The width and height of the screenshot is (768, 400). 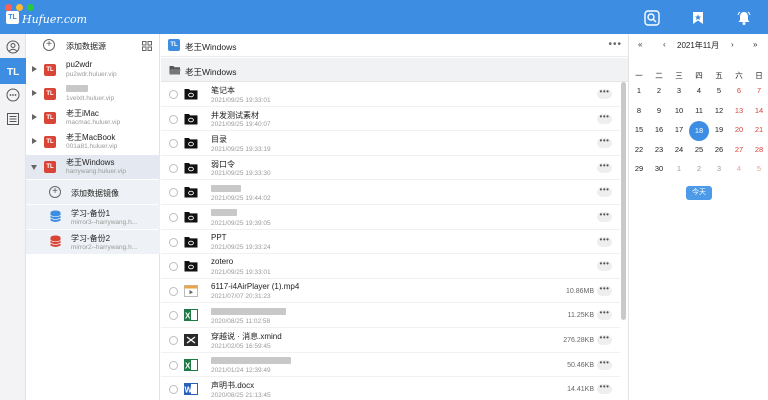 I want to click on calendar-day: 3, so click(x=679, y=91).